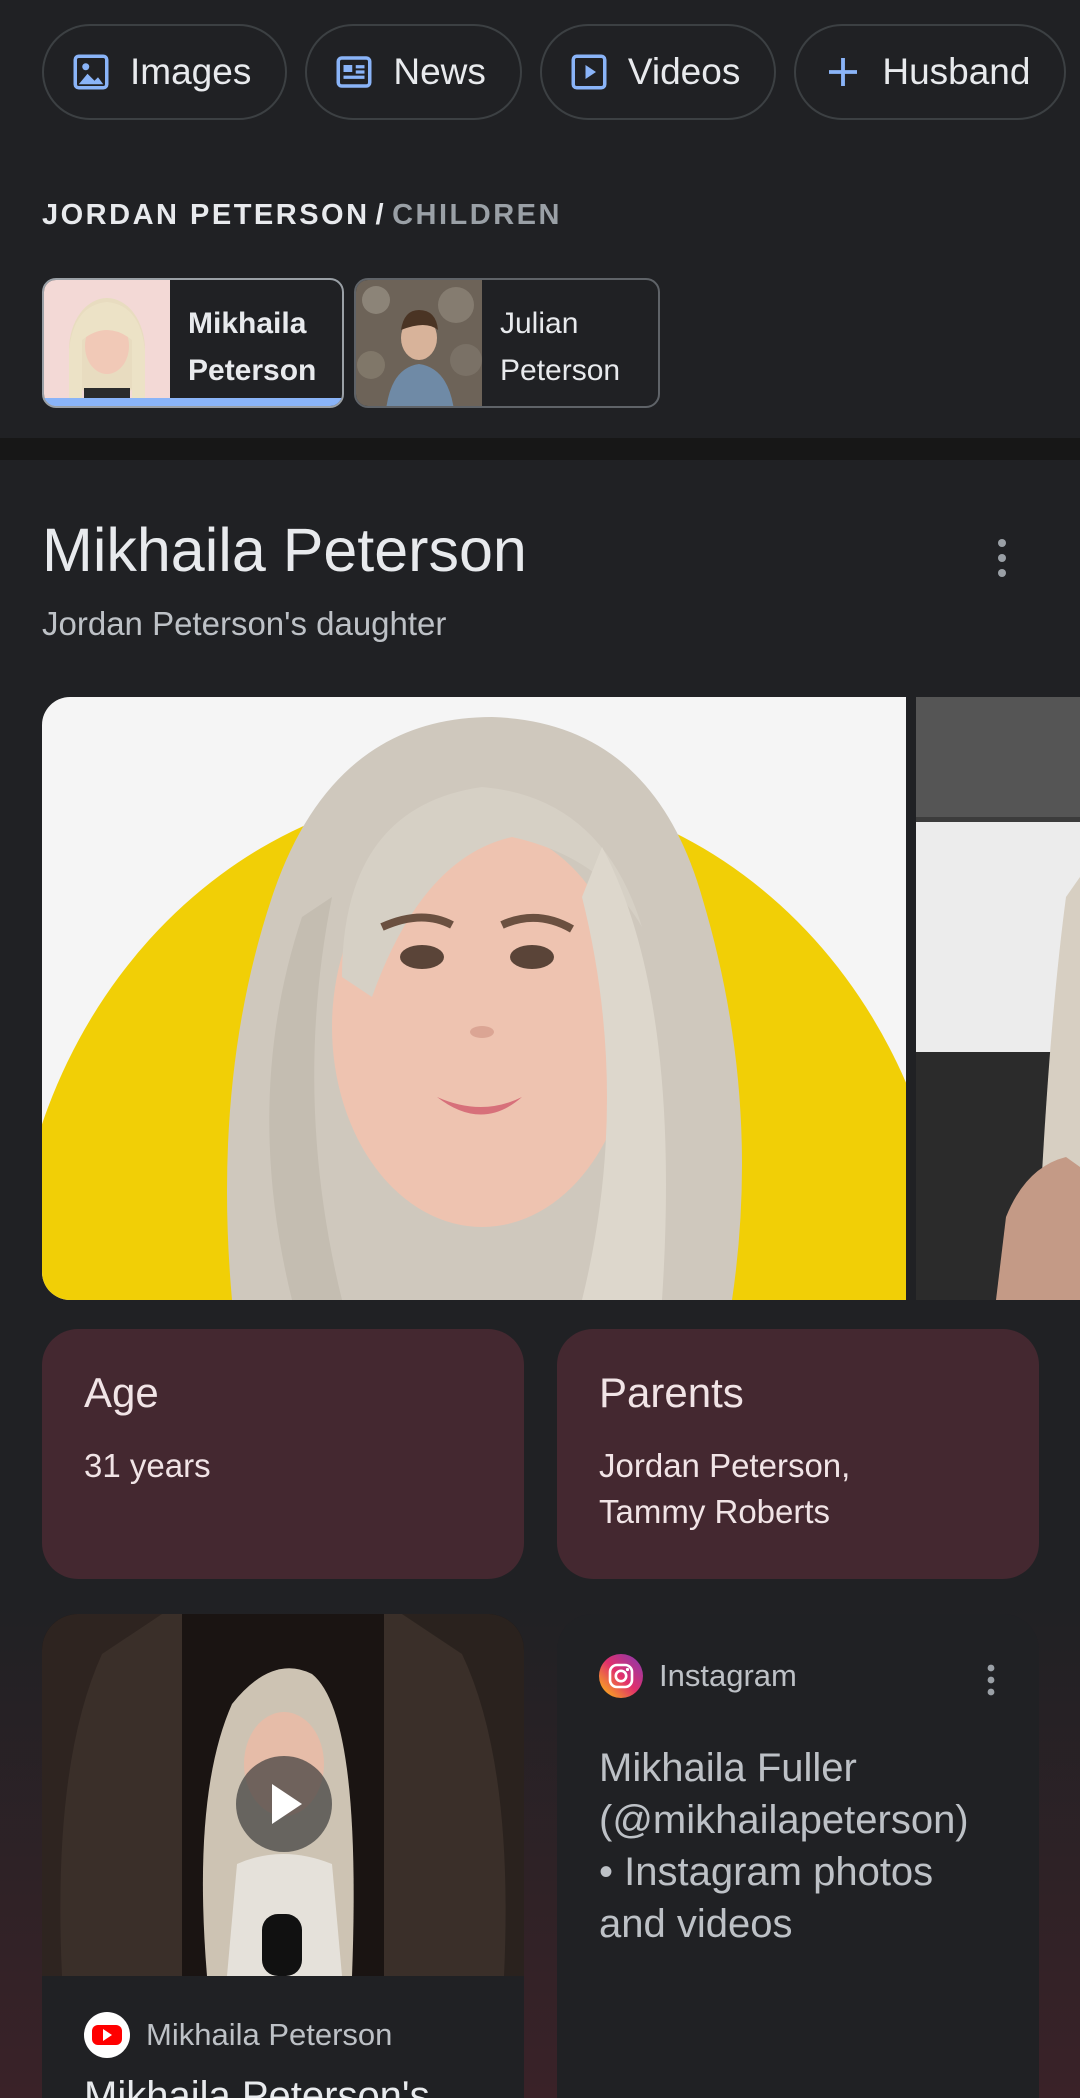 The width and height of the screenshot is (1080, 2098). Describe the element at coordinates (284, 550) in the screenshot. I see `entity-title: Mikhaila Peterson` at that location.